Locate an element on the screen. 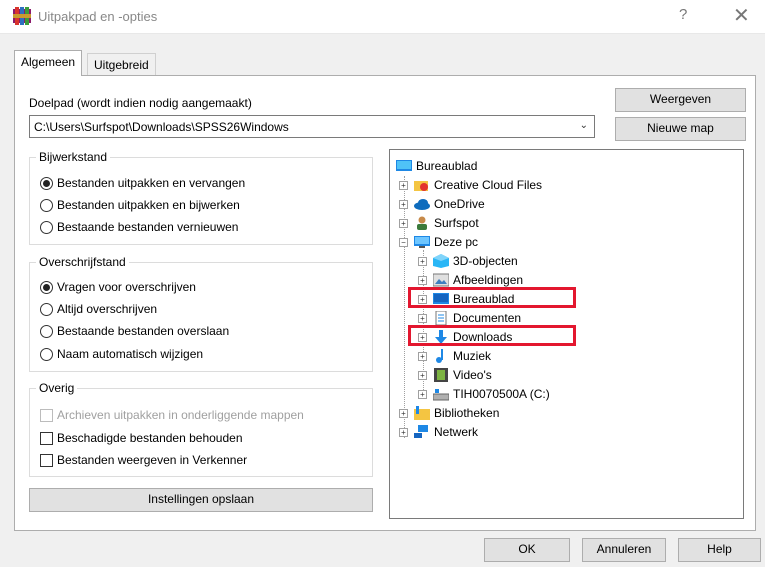 This screenshot has height=567, width=765. drive-icon is located at coordinates (441, 395).